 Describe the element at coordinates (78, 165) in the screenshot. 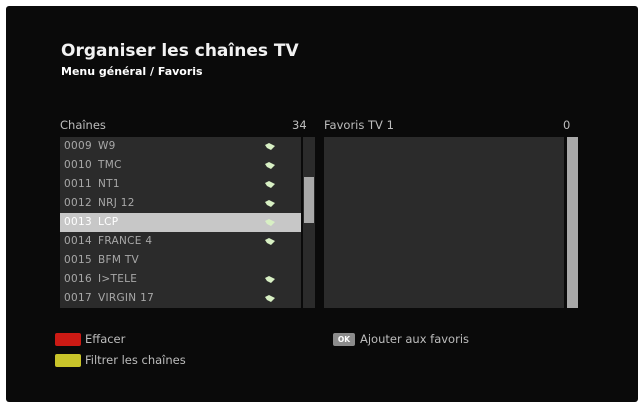

I see `channel-number: 0010` at that location.